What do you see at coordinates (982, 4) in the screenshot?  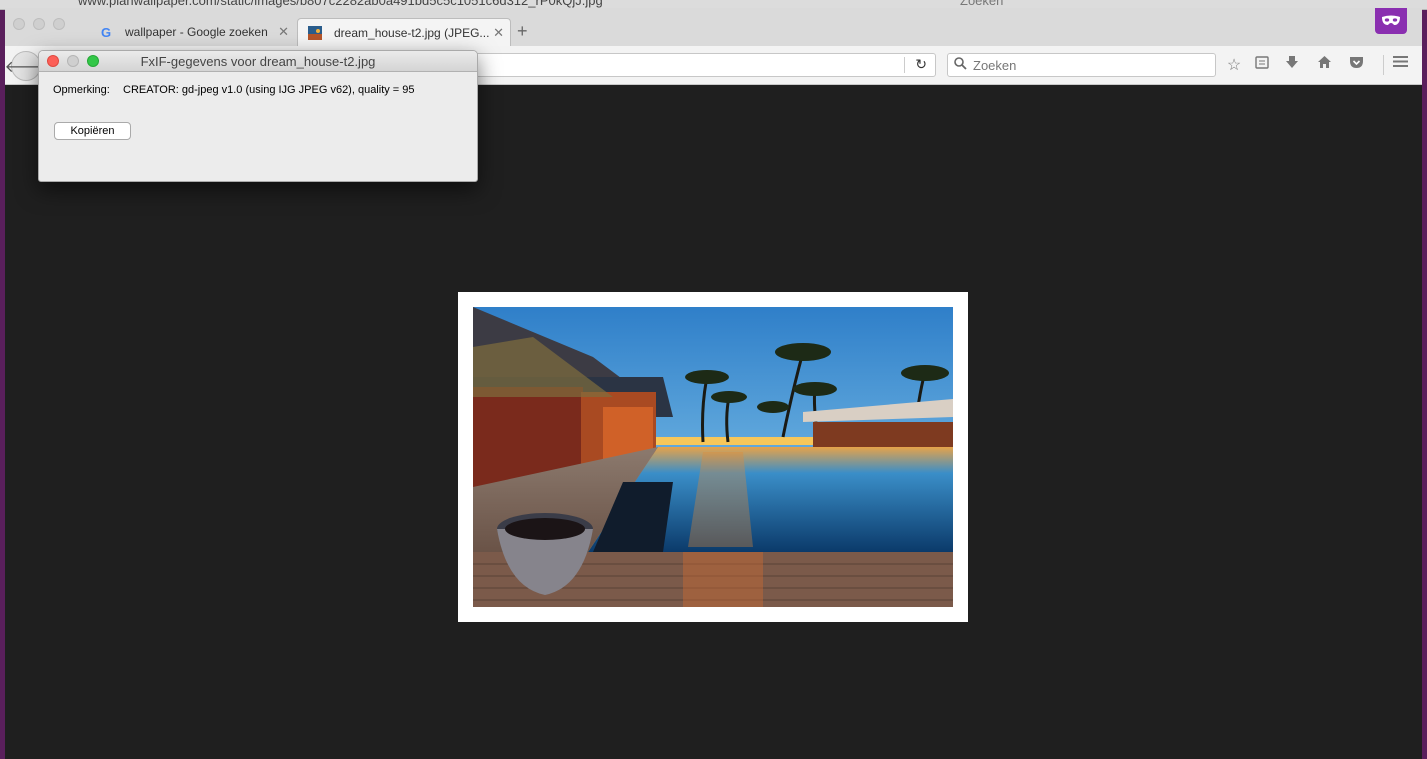 I see `background-search: Zoeken` at bounding box center [982, 4].